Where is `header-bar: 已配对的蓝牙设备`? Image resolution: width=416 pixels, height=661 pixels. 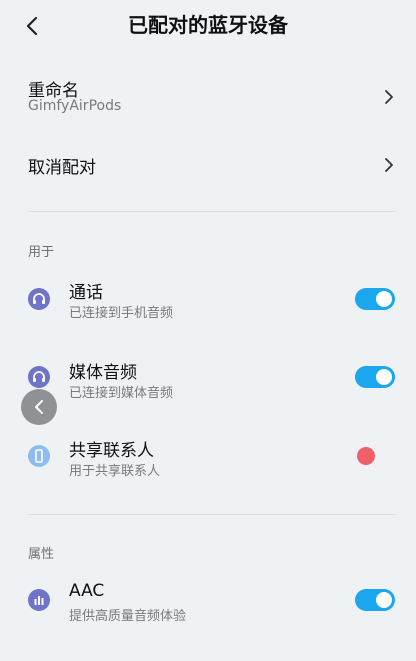
header-bar: 已配对的蓝牙设备 is located at coordinates (208, 26).